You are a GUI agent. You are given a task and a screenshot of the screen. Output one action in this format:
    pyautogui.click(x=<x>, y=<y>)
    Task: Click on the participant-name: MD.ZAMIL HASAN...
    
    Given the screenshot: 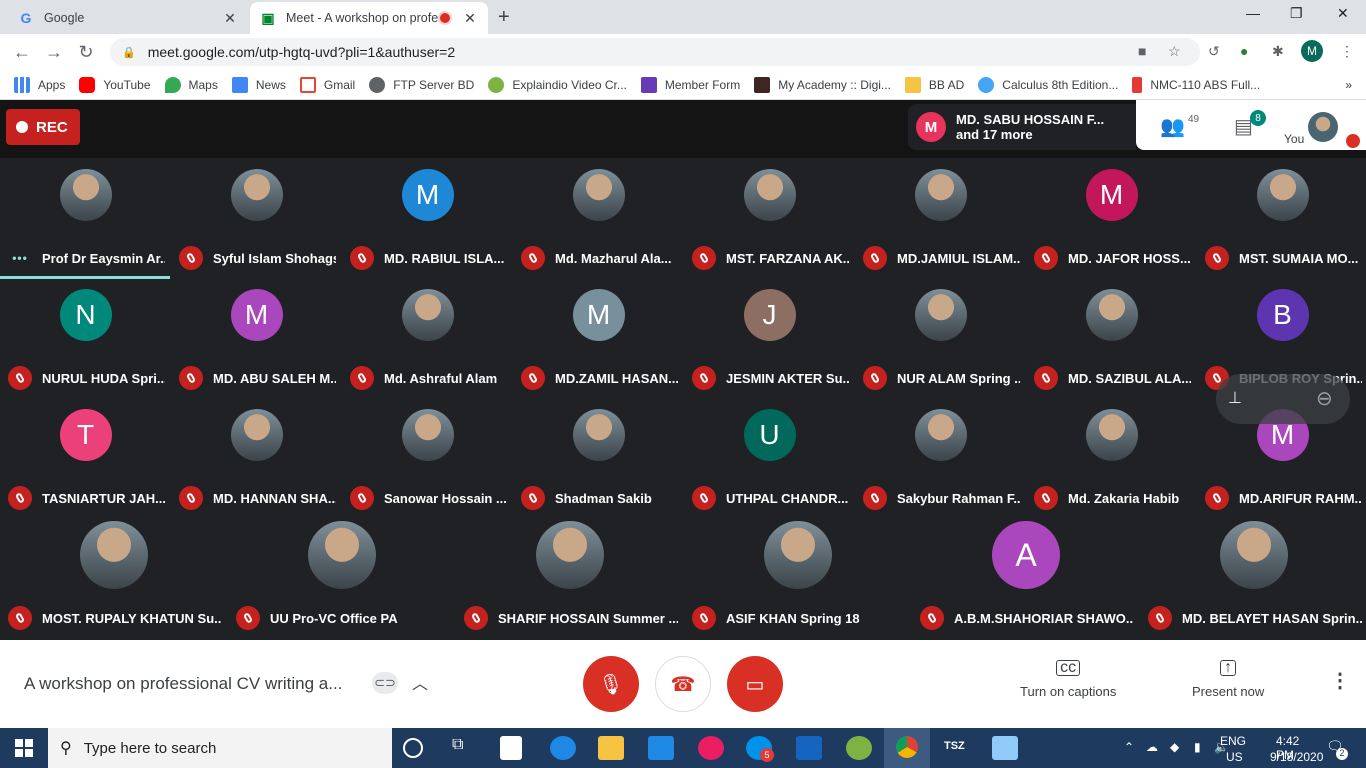 What is the action you would take?
    pyautogui.click(x=616, y=378)
    